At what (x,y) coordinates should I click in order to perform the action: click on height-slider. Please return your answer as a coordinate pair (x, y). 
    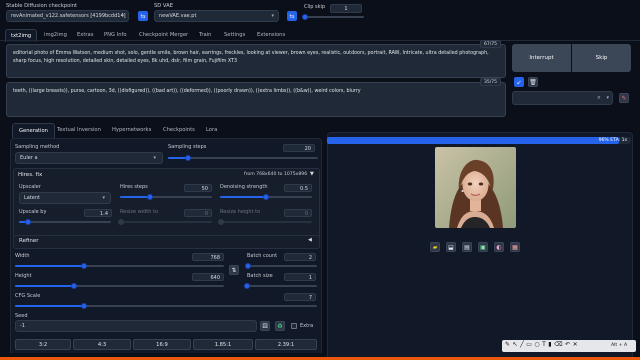
    Looking at the image, I should click on (119, 286).